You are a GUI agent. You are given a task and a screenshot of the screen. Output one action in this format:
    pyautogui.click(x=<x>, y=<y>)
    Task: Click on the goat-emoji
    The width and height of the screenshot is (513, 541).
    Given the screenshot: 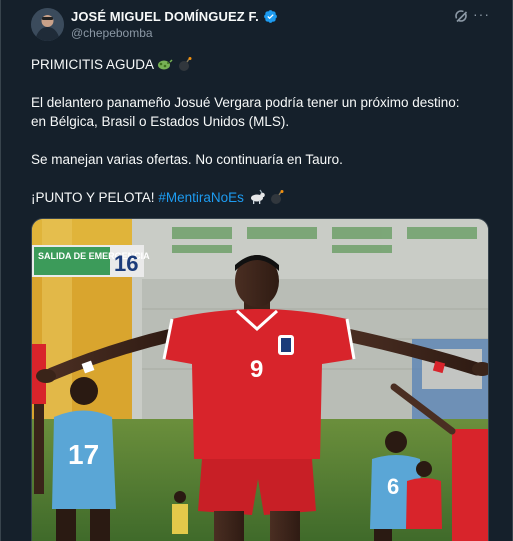 What is the action you would take?
    pyautogui.click(x=257, y=196)
    